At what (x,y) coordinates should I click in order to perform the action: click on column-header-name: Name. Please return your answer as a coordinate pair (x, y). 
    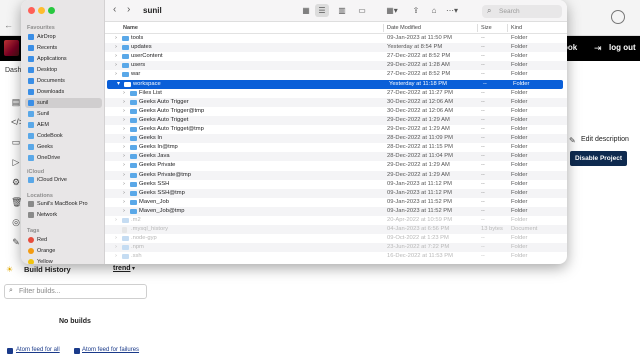
    Looking at the image, I should click on (130, 28).